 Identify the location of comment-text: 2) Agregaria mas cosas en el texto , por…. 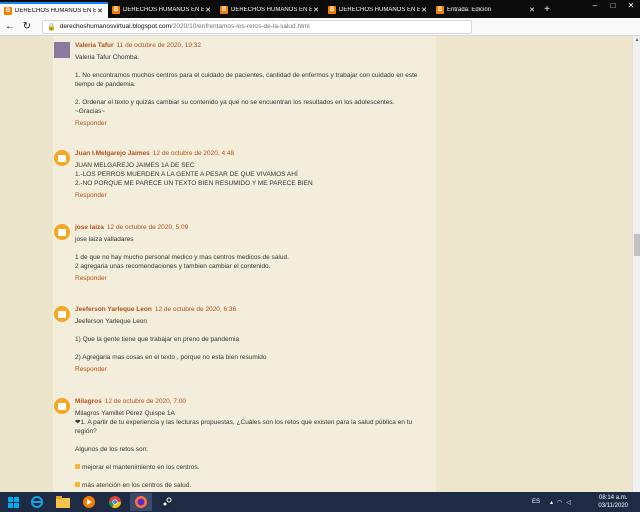
(171, 357).